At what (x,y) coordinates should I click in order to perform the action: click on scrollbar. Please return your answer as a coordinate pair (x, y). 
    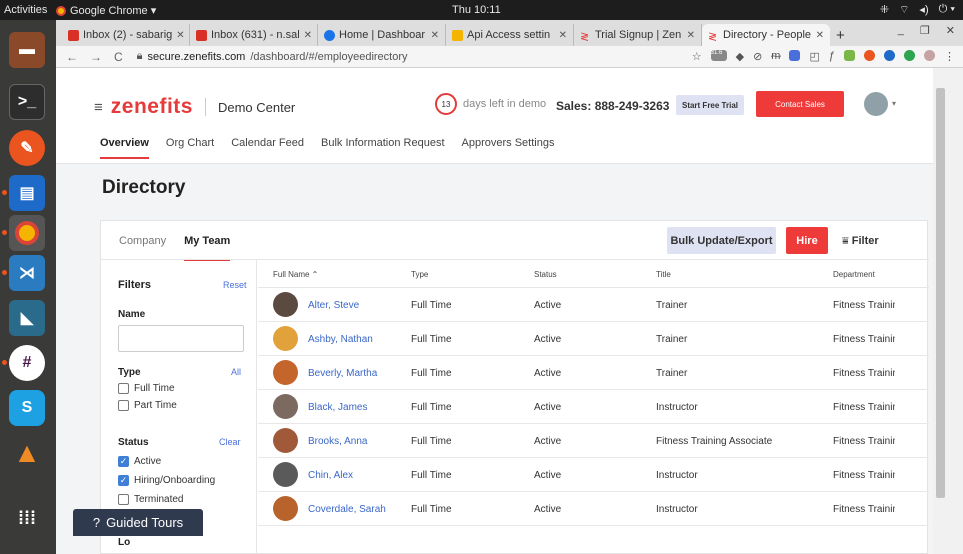
    Looking at the image, I should click on (948, 311).